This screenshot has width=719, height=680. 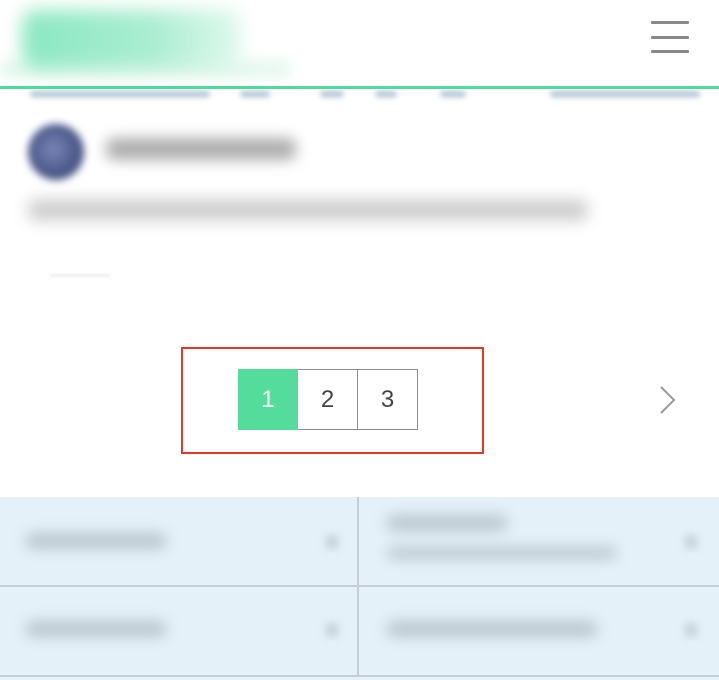 I want to click on blurred-username, so click(x=201, y=149).